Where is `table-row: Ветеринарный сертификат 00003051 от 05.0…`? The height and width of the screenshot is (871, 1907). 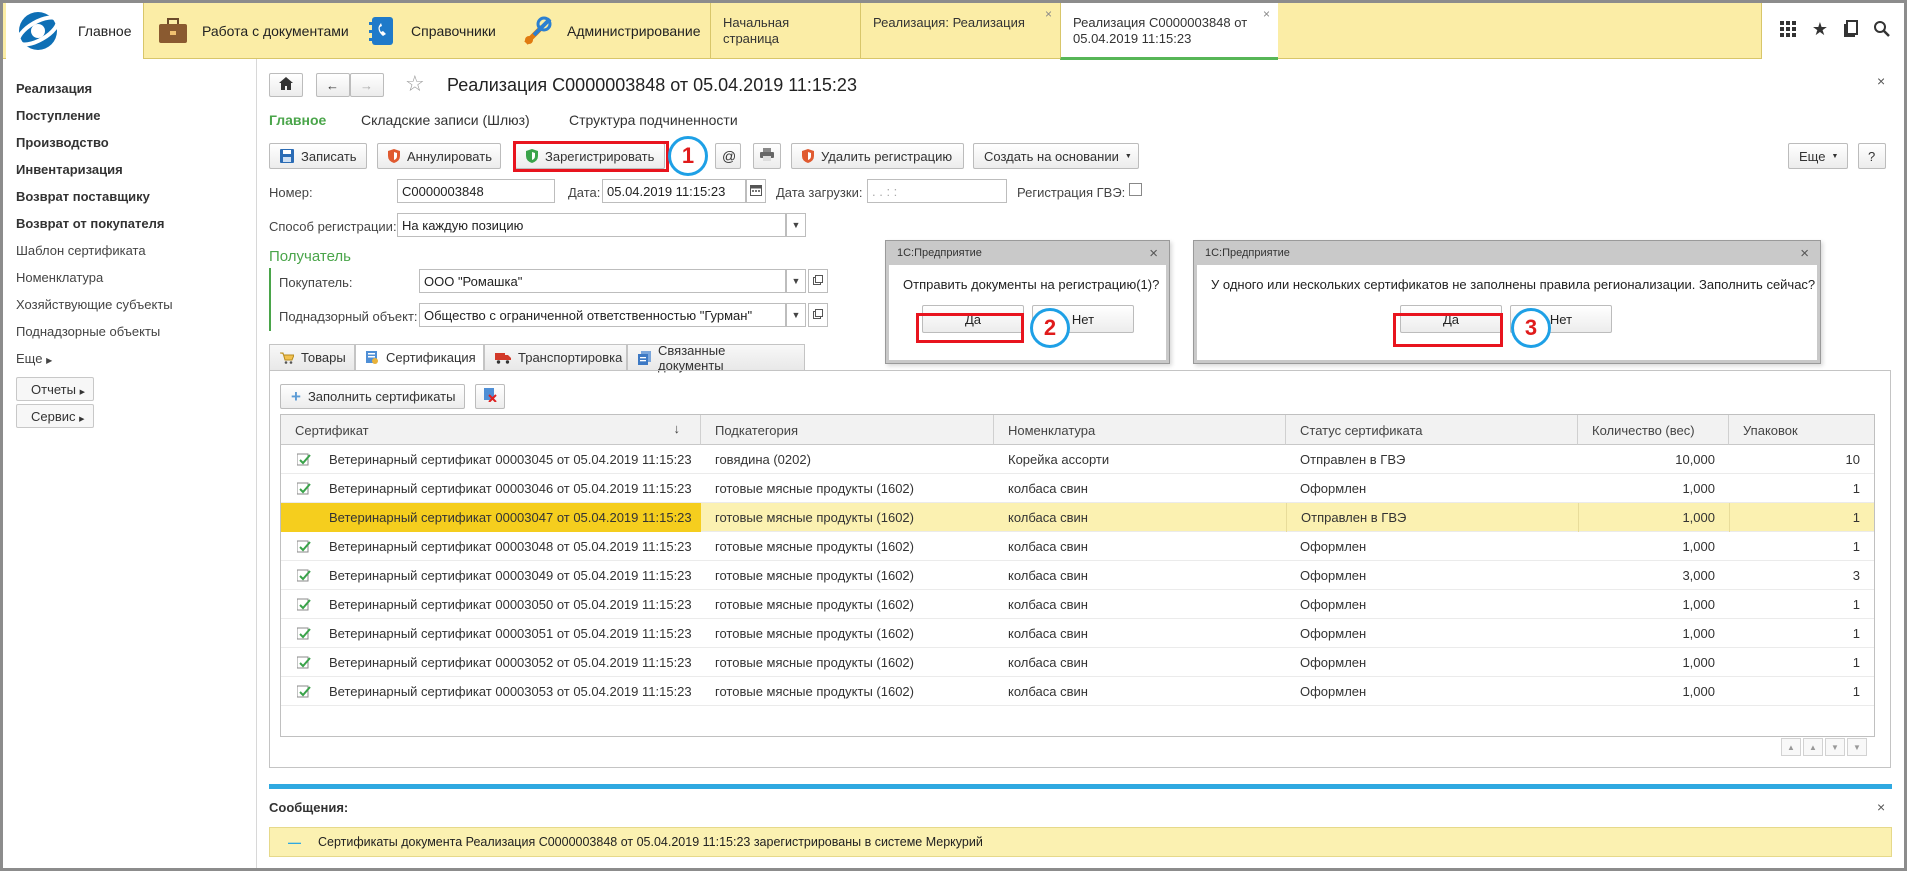
table-row: Ветеринарный сертификат 00003051 от 05.0… is located at coordinates (1077, 633).